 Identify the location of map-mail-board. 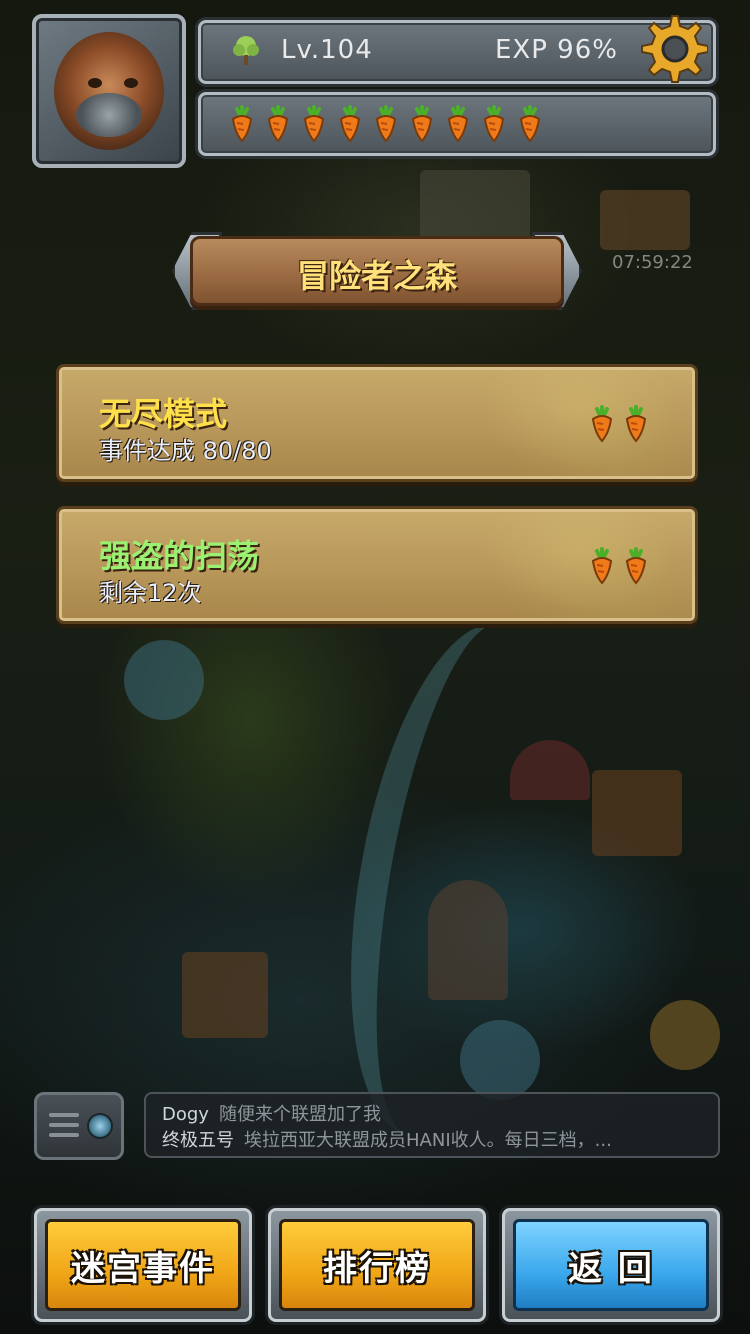
(225, 995).